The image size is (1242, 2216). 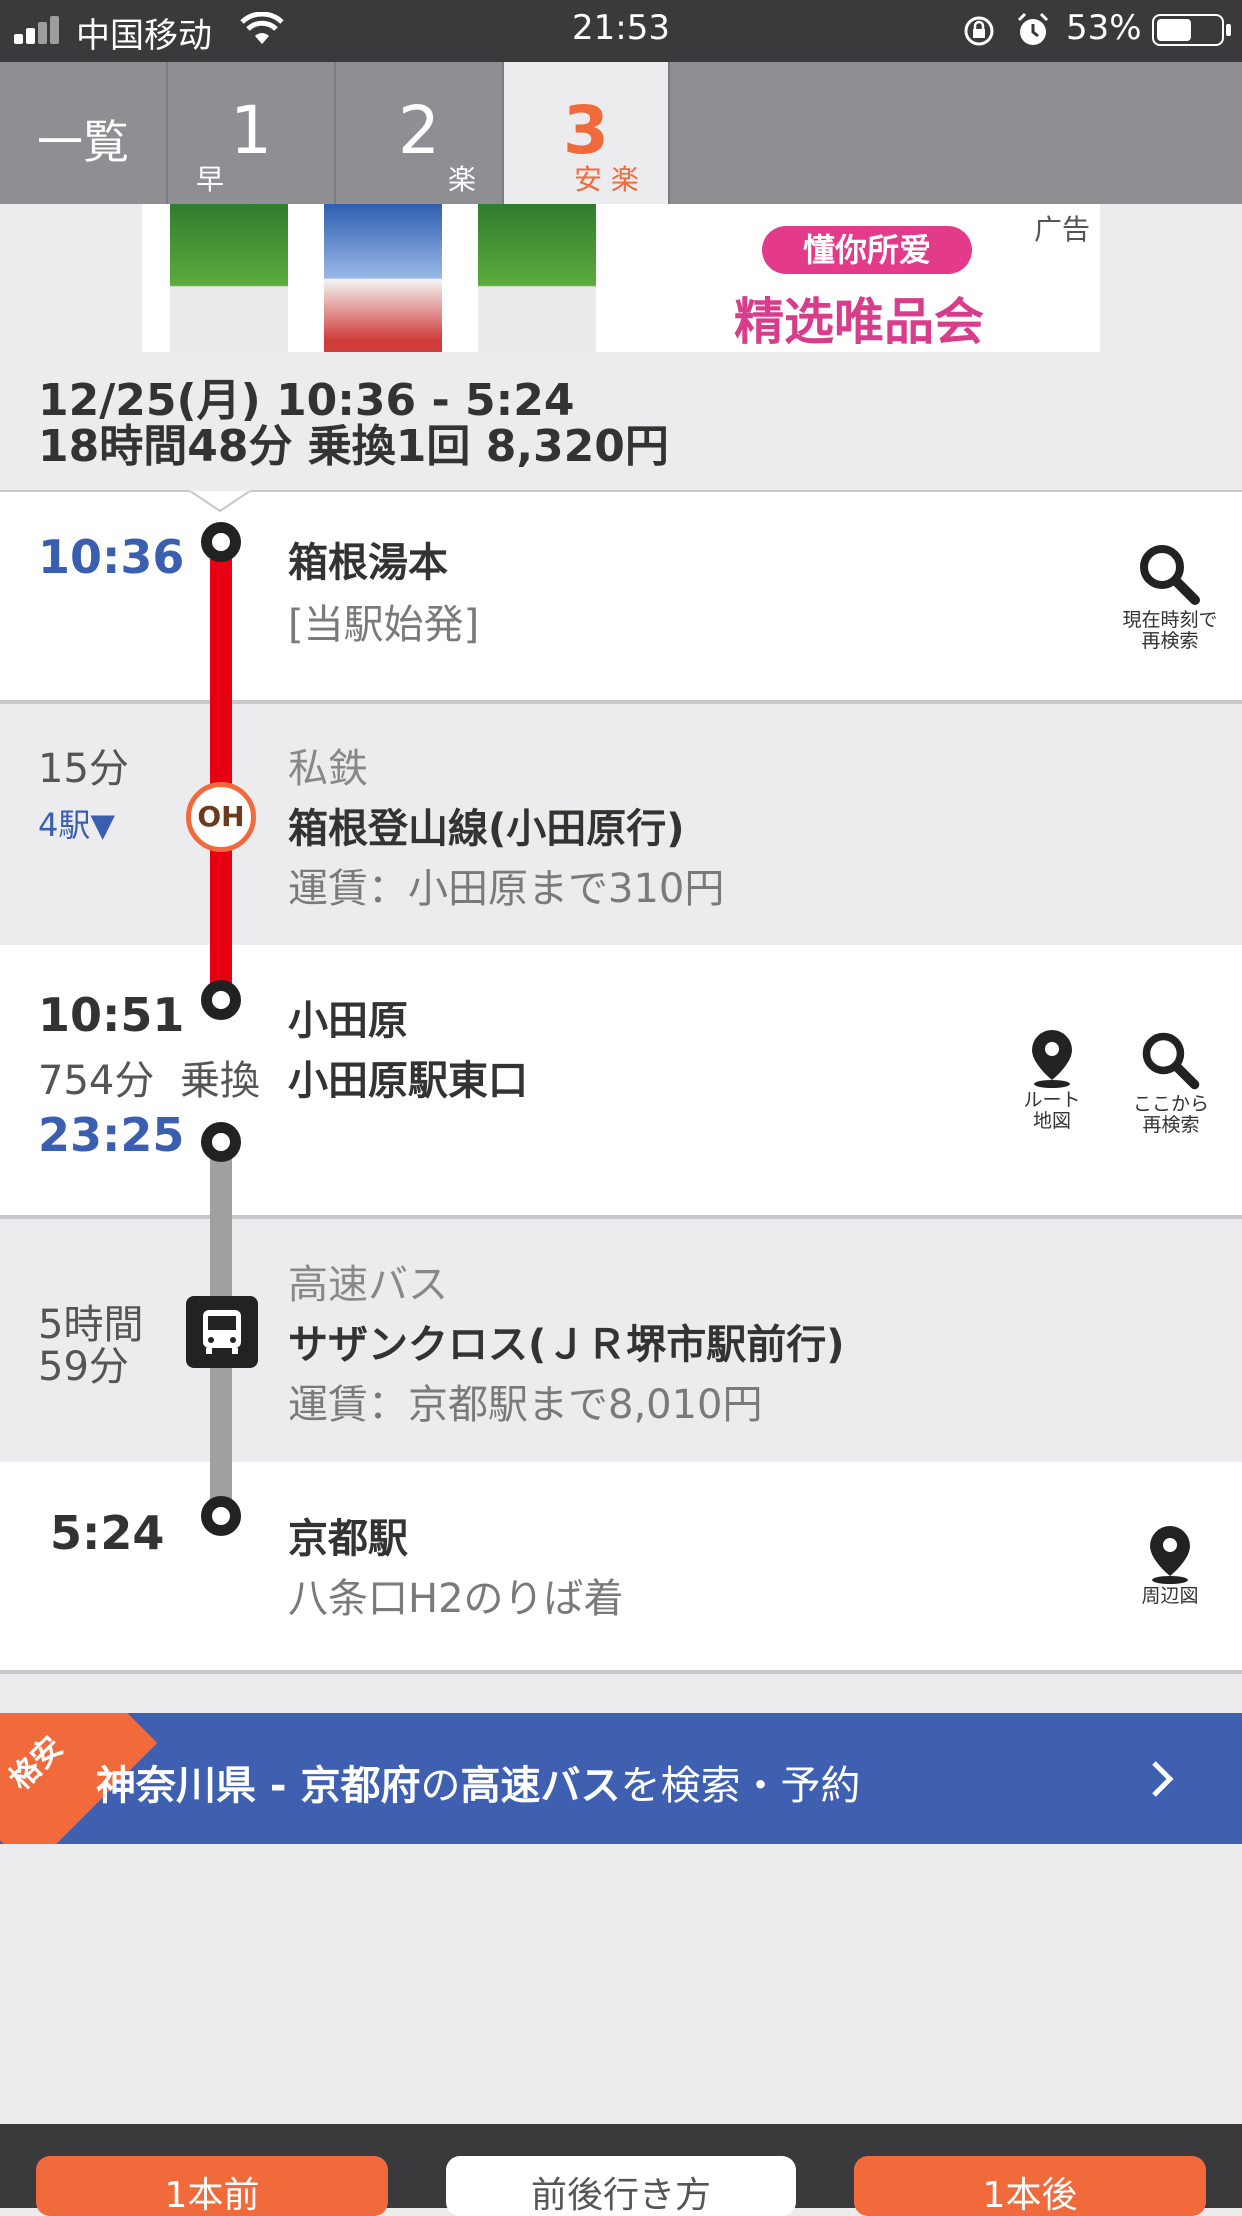 I want to click on tab-route-2: 2 楽, so click(x=420, y=133).